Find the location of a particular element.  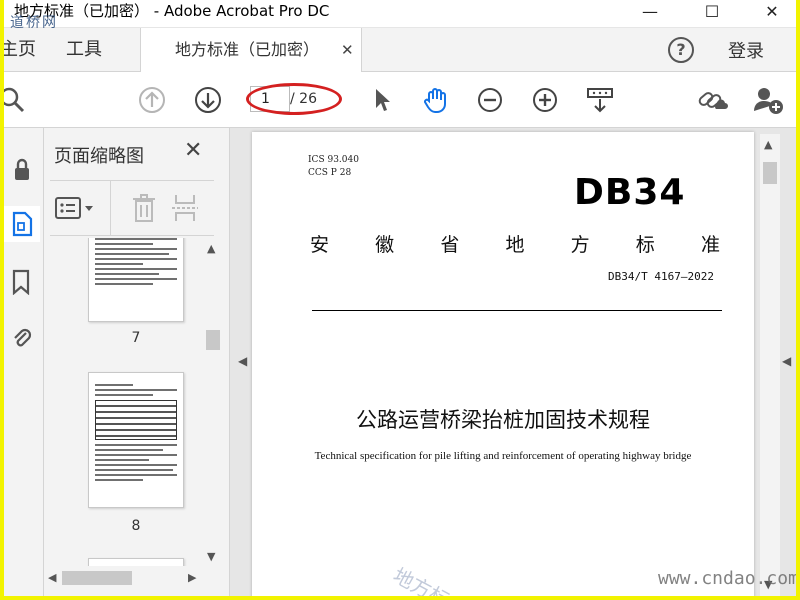

zoom-in-icon is located at coordinates (545, 100).